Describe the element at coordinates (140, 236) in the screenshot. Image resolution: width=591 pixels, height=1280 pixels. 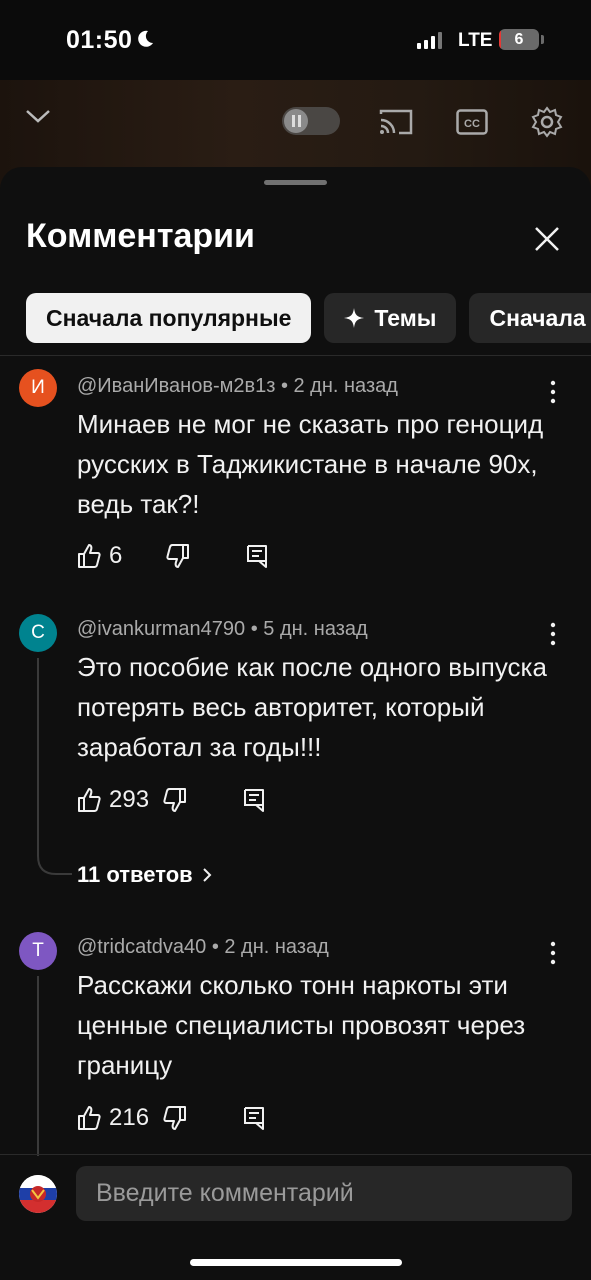
I see `sheet-title: Комментарии` at that location.